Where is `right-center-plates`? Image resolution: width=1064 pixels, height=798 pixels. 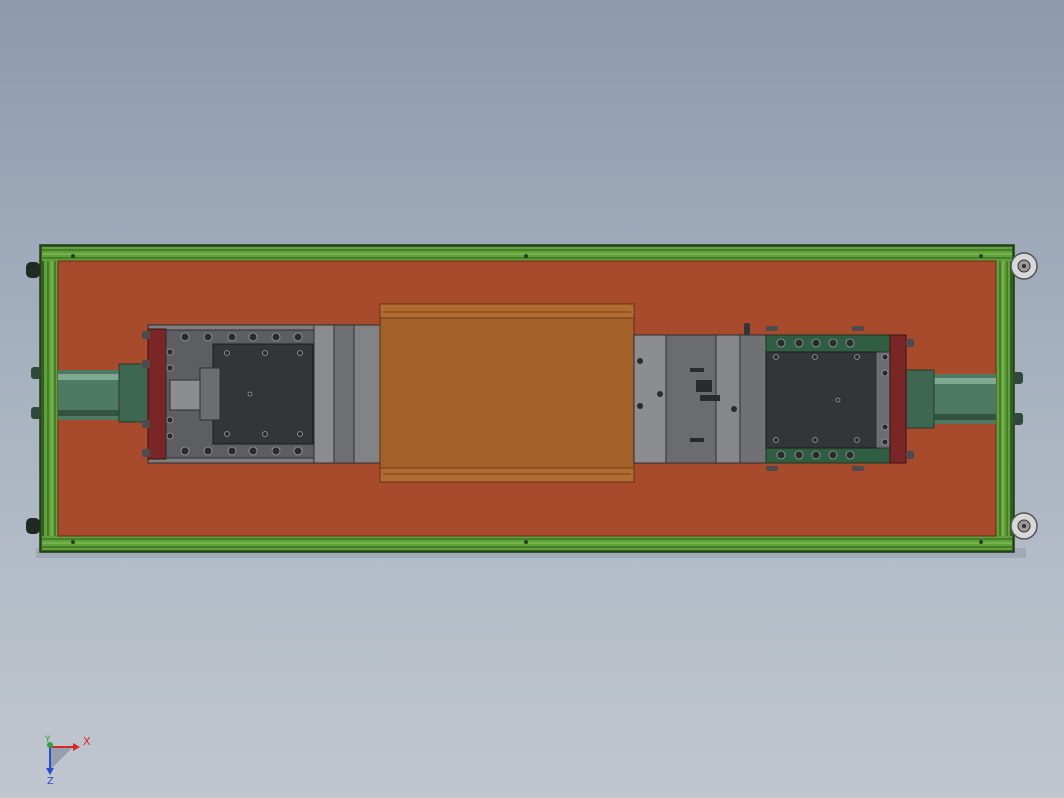 right-center-plates is located at coordinates (700, 393).